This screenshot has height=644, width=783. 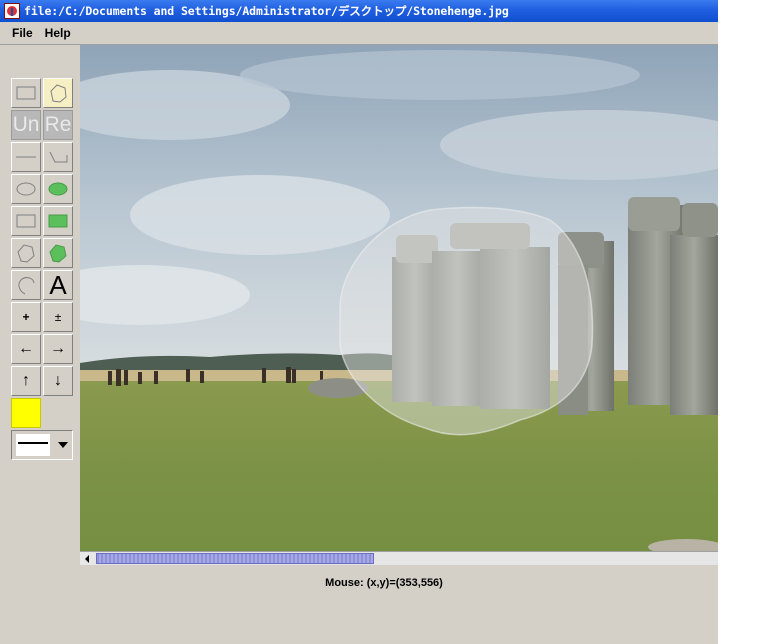 I want to click on arrow-right-icon: →, so click(x=58, y=348).